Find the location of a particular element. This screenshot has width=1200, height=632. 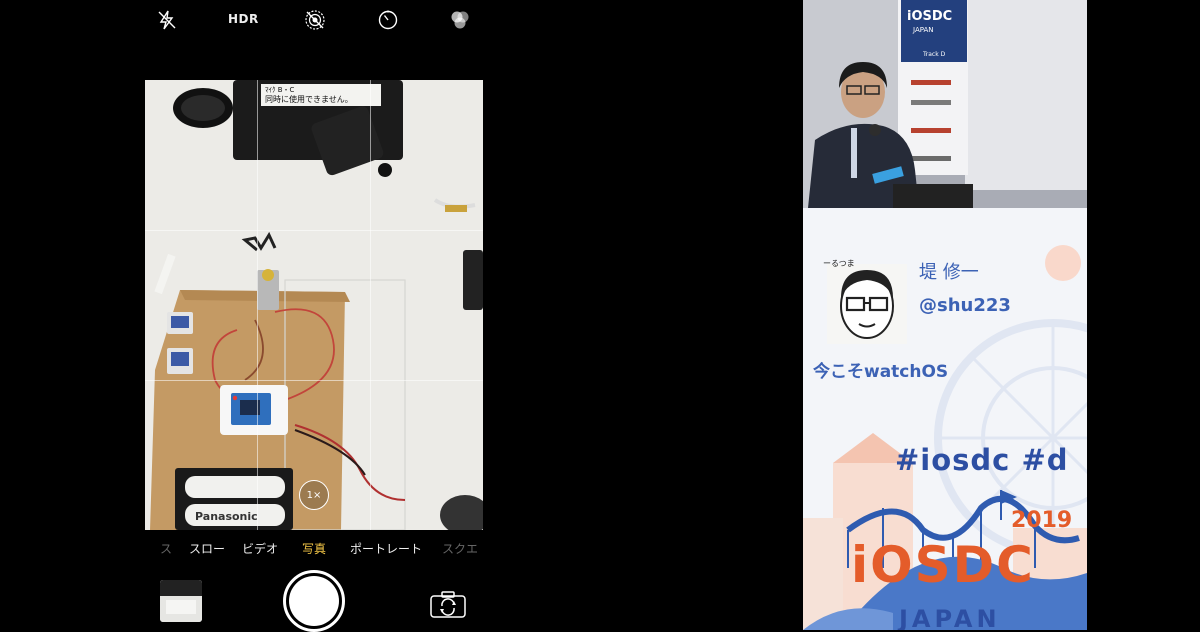

last-photo-thumbnail is located at coordinates (181, 601).